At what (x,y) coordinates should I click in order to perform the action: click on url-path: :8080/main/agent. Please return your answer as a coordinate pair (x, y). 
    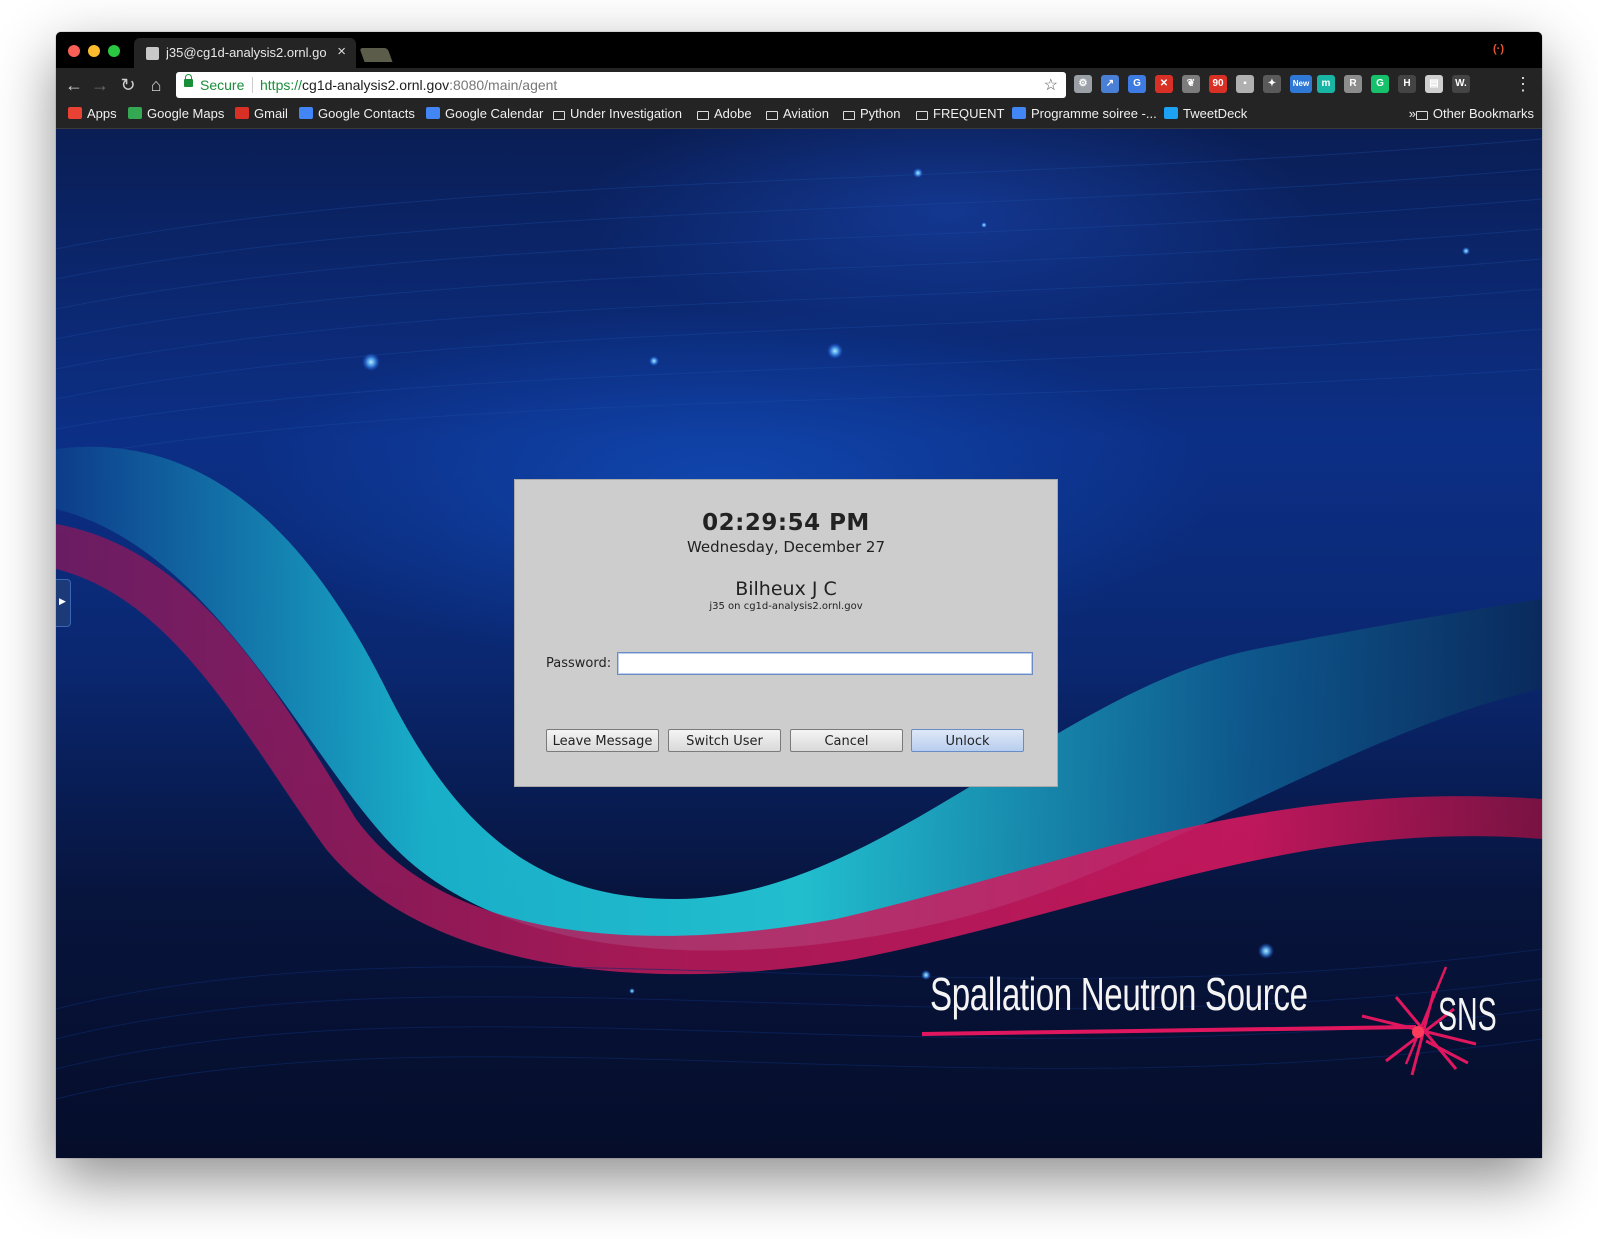
    Looking at the image, I should click on (503, 85).